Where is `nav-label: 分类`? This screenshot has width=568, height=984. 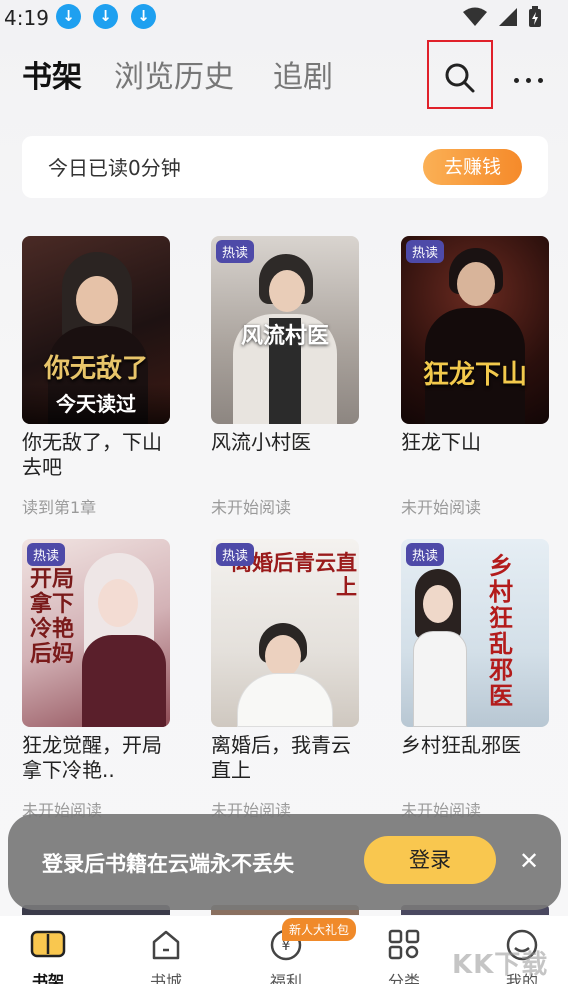 nav-label: 分类 is located at coordinates (403, 978).